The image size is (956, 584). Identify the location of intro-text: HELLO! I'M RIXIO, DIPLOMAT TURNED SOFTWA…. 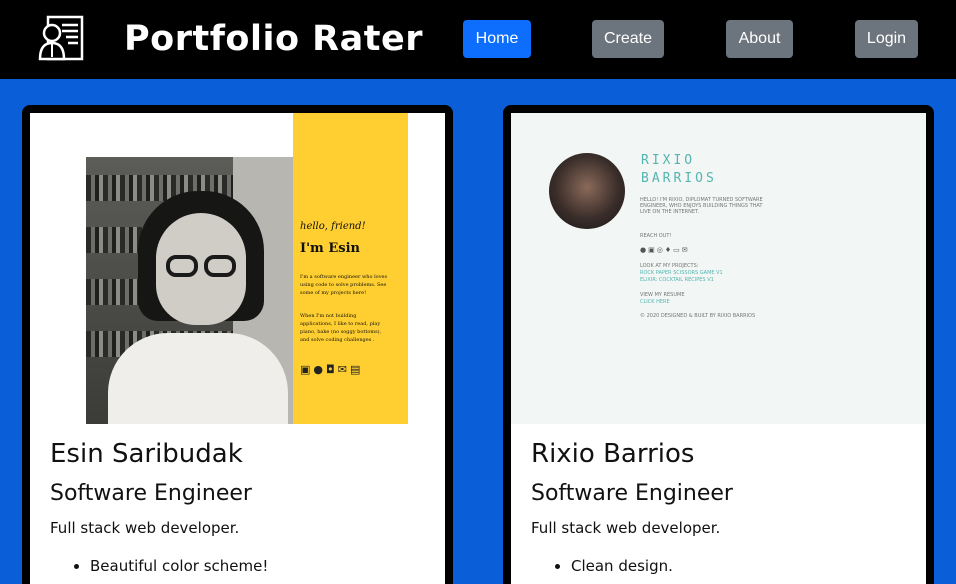
(701, 206).